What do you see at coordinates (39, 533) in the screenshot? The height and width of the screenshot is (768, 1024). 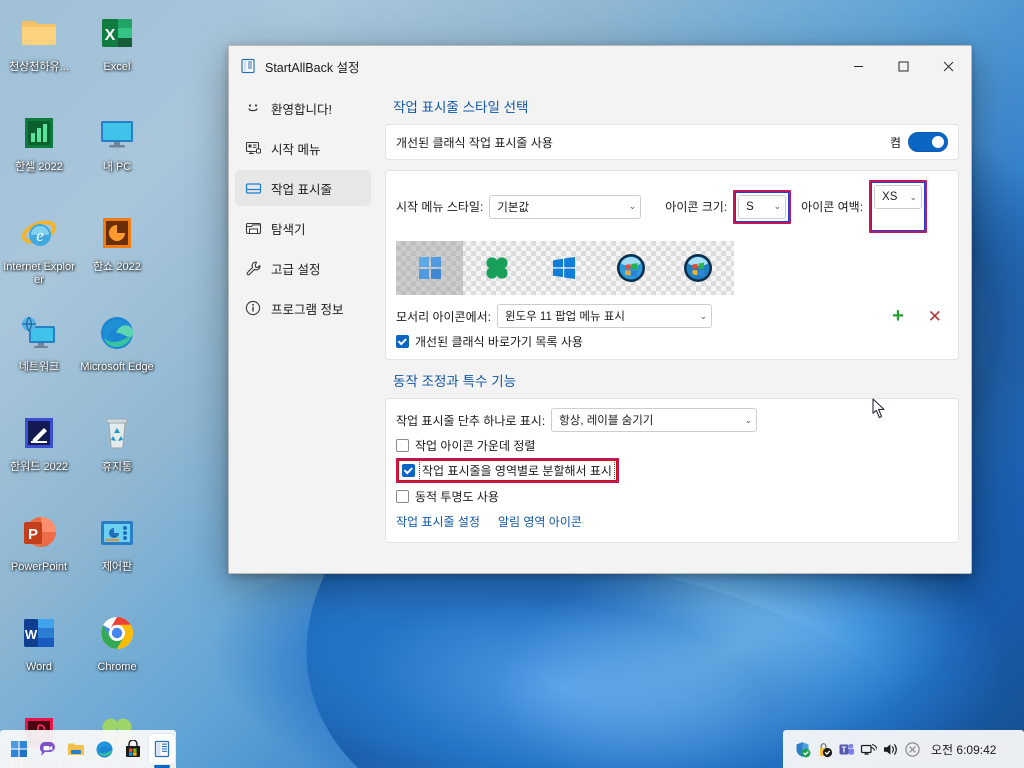 I see `powerpoint-icon: P` at bounding box center [39, 533].